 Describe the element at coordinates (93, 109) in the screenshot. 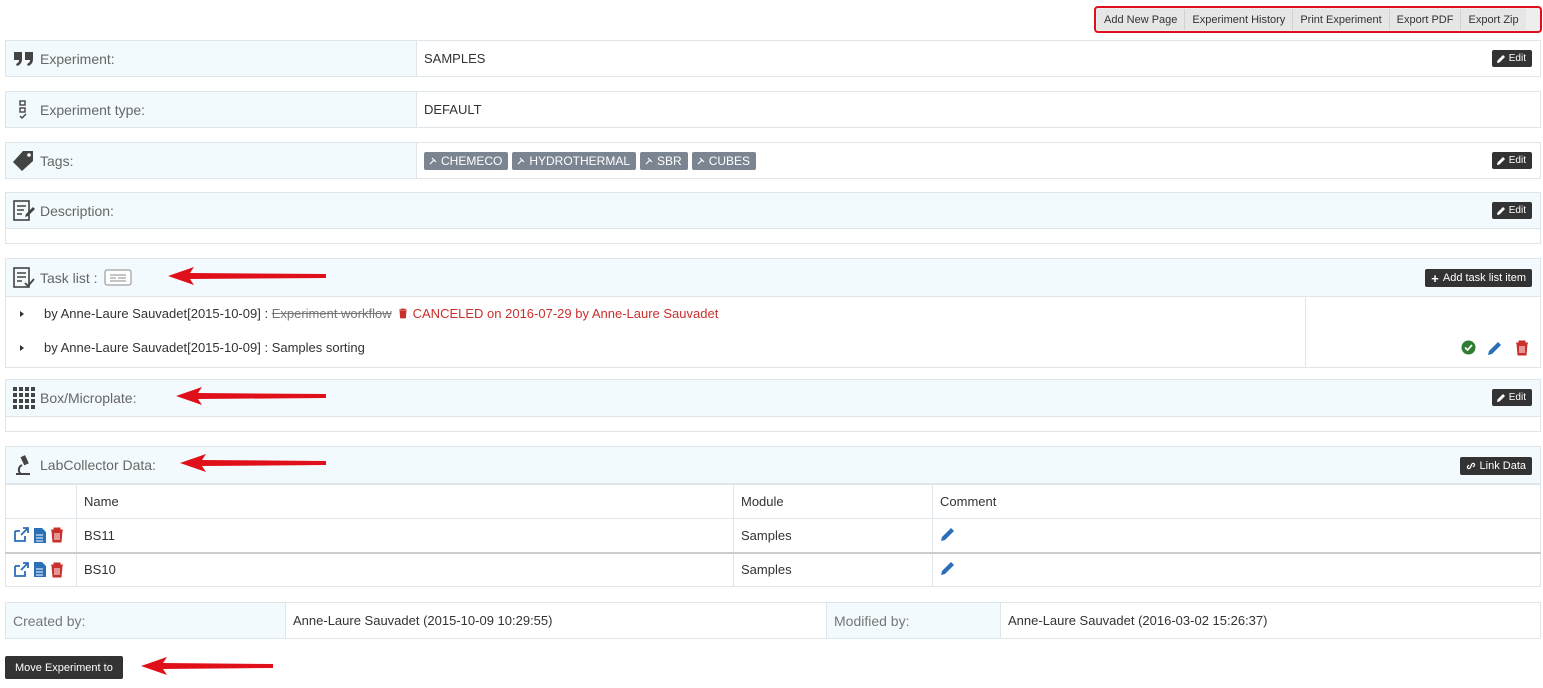

I see `experiment-type-label: Experiment type:` at that location.